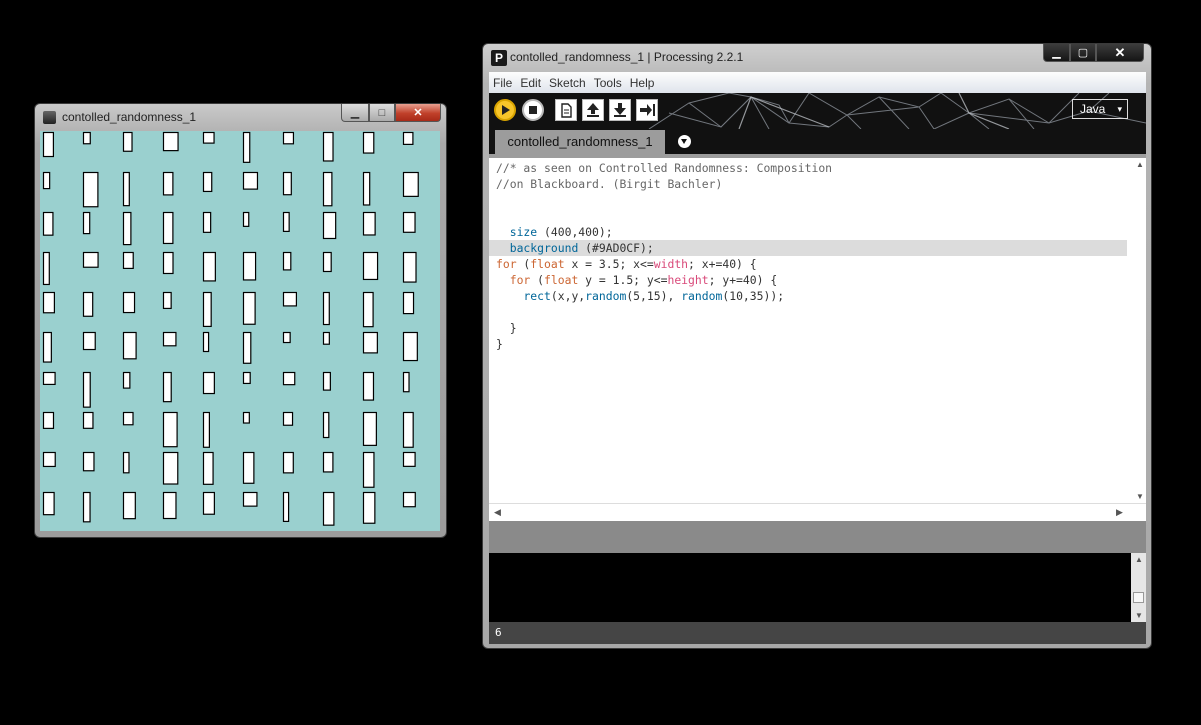  I want to click on scroll-left-arrow-icon: ◀, so click(497, 512).